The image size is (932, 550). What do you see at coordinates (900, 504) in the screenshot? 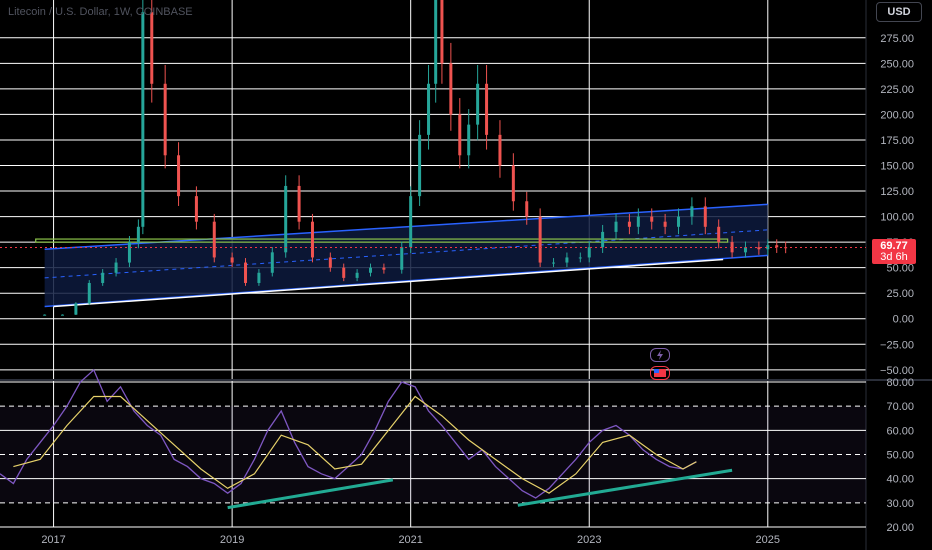
I see `rsi-tick-label: 30.00` at bounding box center [900, 504].